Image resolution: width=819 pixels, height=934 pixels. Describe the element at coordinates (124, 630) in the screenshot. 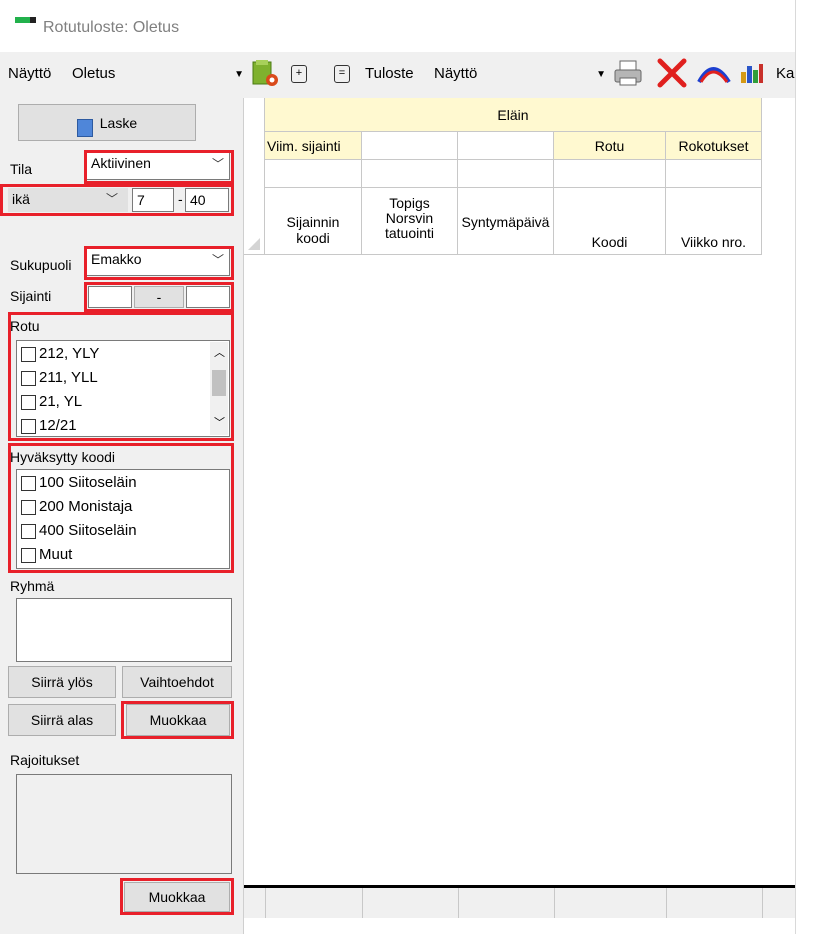

I see `group-list` at that location.